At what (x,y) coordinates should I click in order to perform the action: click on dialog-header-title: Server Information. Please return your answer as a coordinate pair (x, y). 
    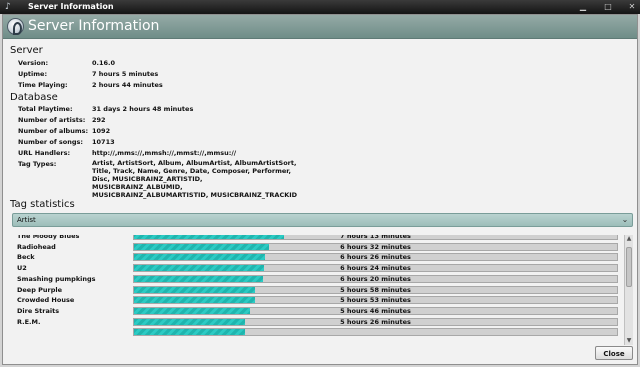
    Looking at the image, I should click on (94, 26).